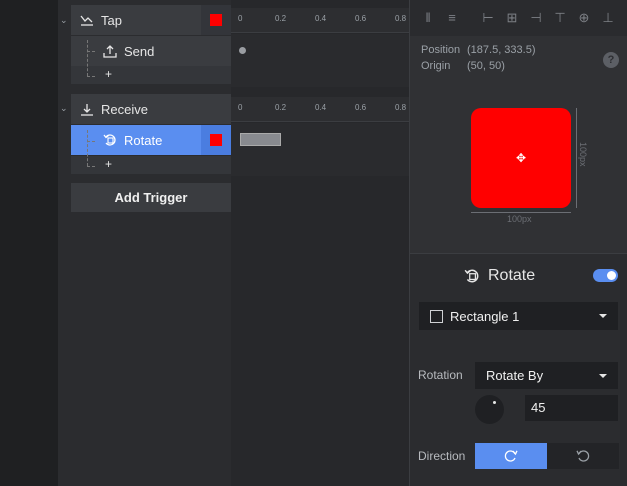 The image size is (627, 486). I want to click on canvas-edge, so click(29, 243).